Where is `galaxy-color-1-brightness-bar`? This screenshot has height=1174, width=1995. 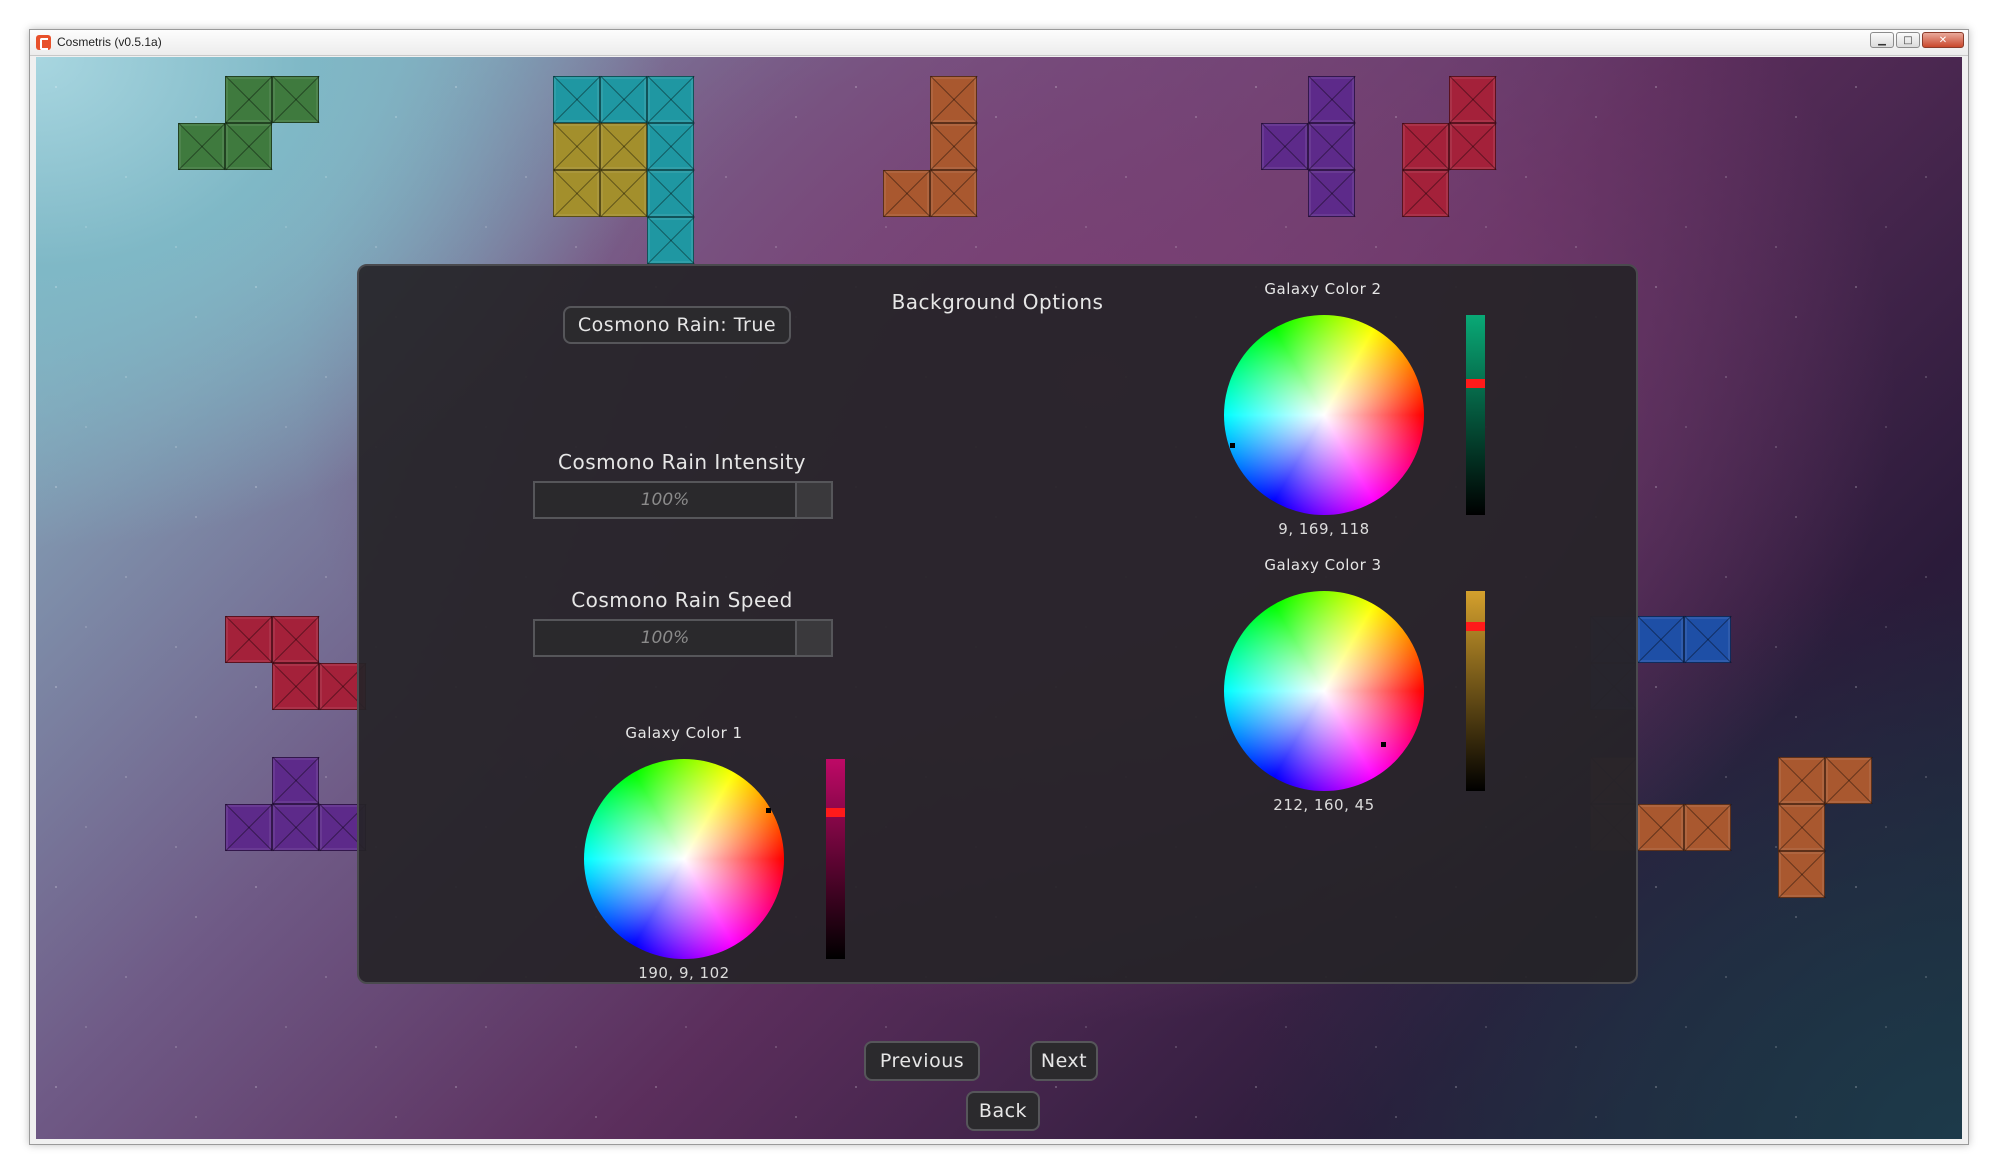
galaxy-color-1-brightness-bar is located at coordinates (835, 859).